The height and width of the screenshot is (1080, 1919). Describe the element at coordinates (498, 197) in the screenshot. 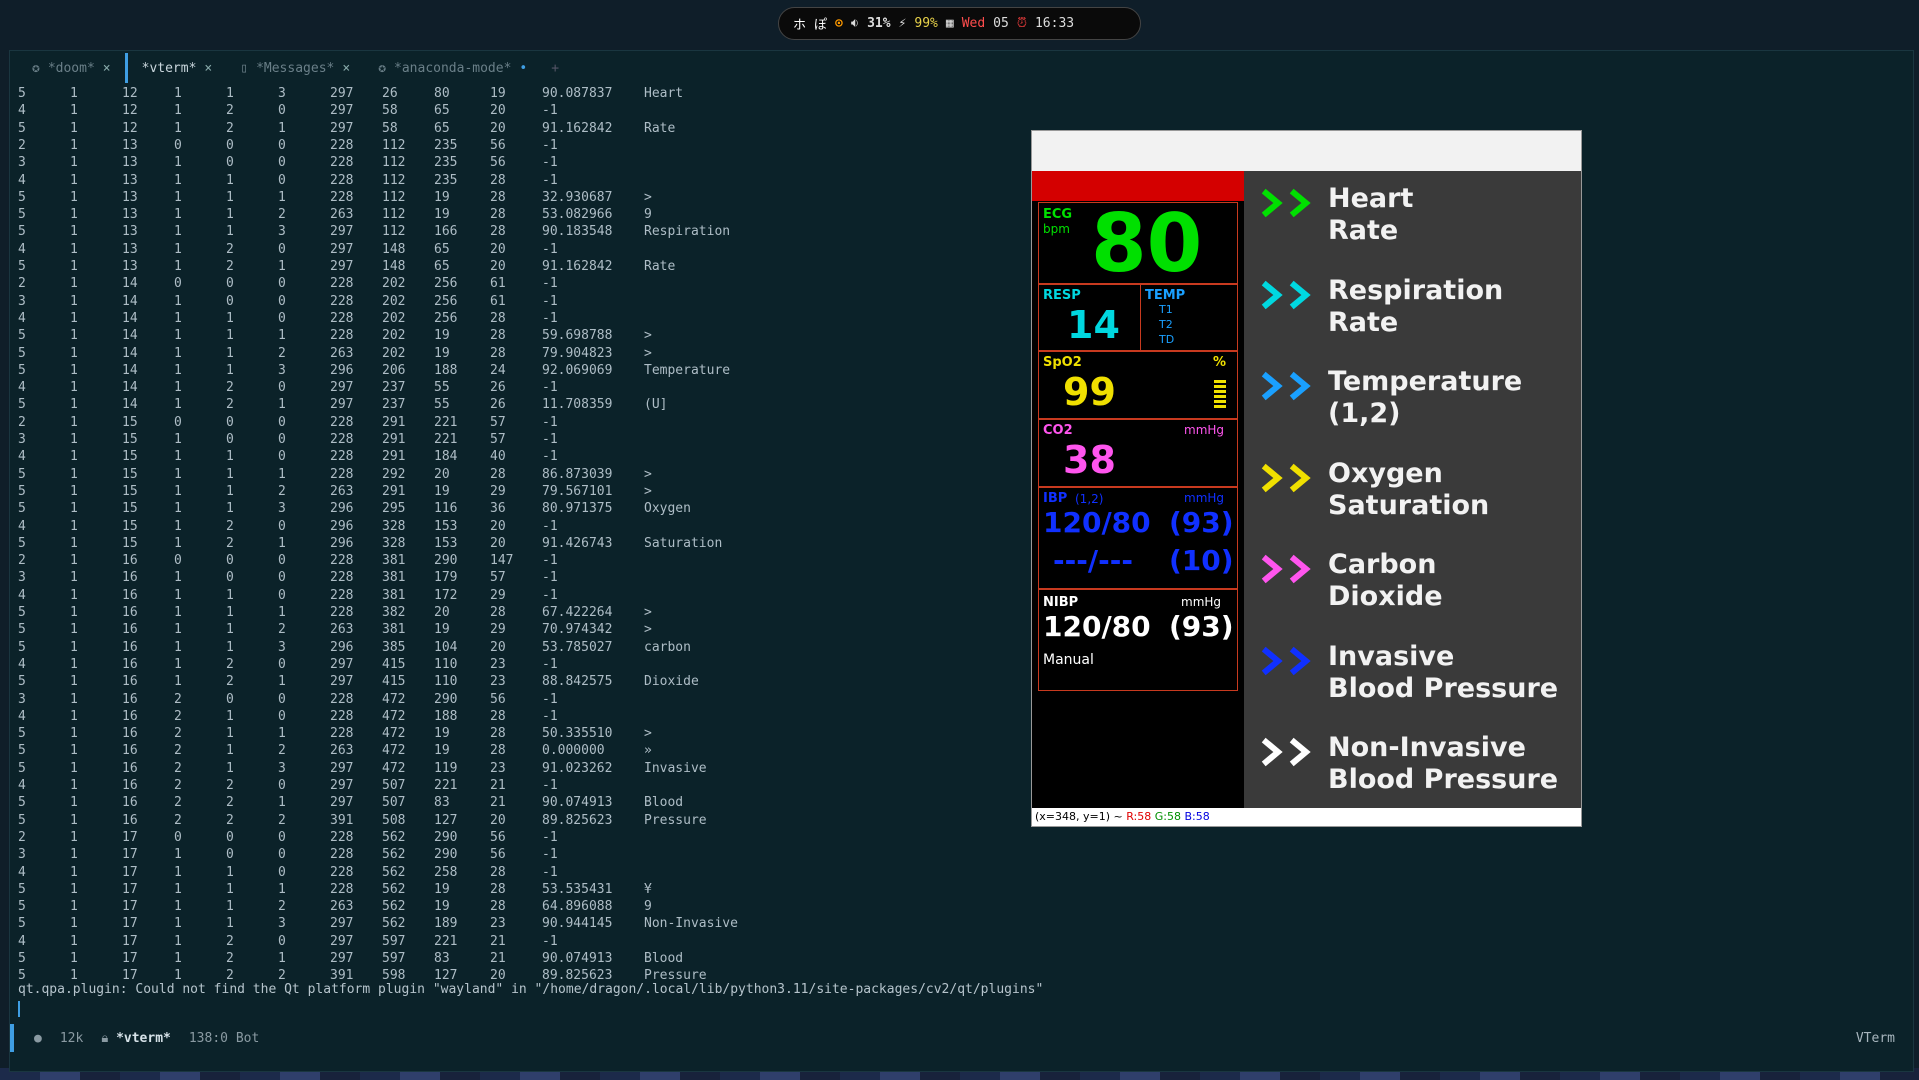

I see `terminal-cell: 28` at that location.